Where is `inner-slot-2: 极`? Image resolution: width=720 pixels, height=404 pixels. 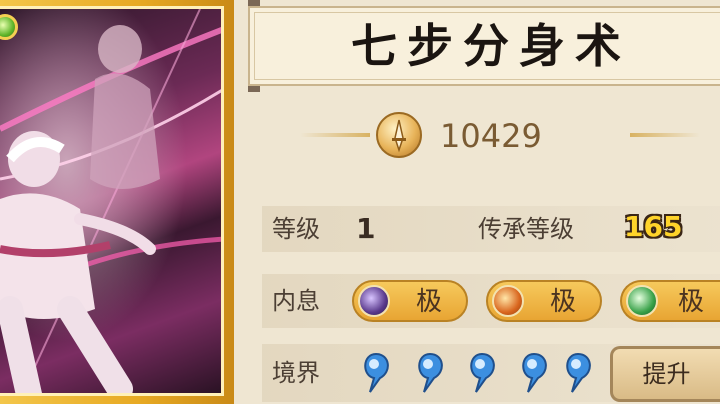
inner-slot-2: 极 is located at coordinates (544, 301).